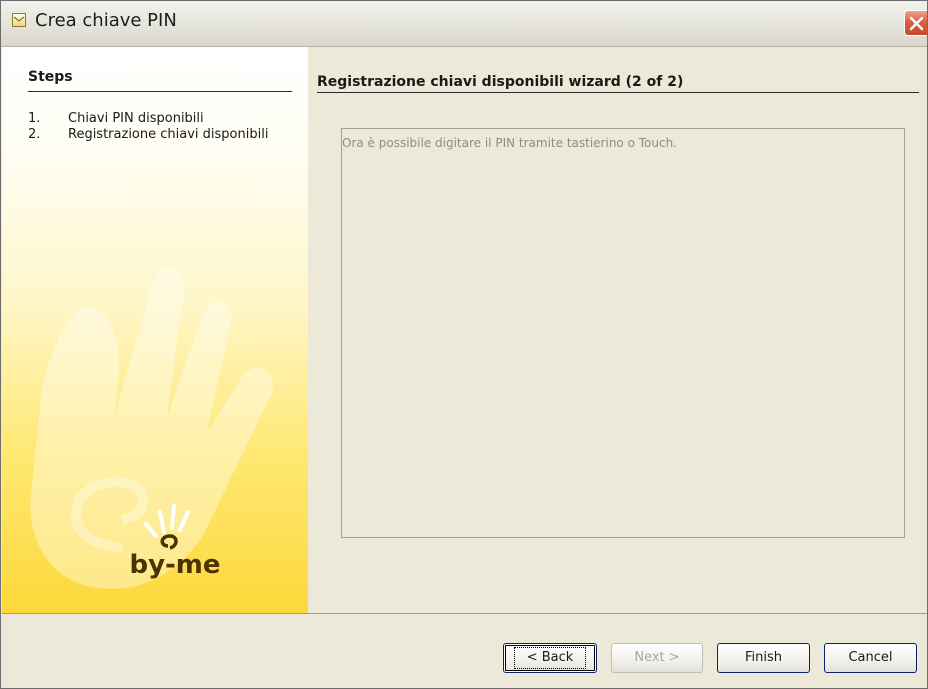  I want to click on back-button-label: < Back, so click(550, 658).